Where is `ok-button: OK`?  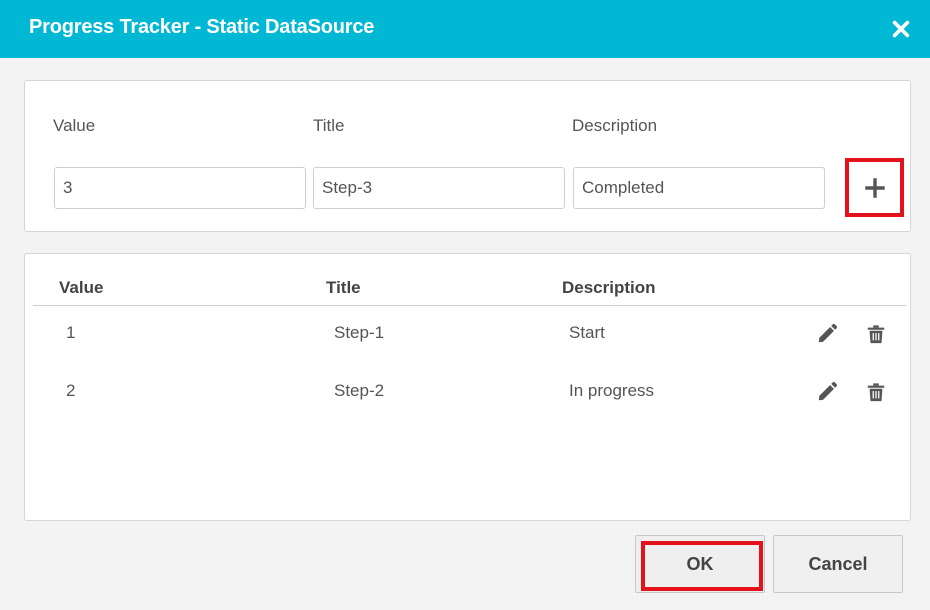 ok-button: OK is located at coordinates (700, 564).